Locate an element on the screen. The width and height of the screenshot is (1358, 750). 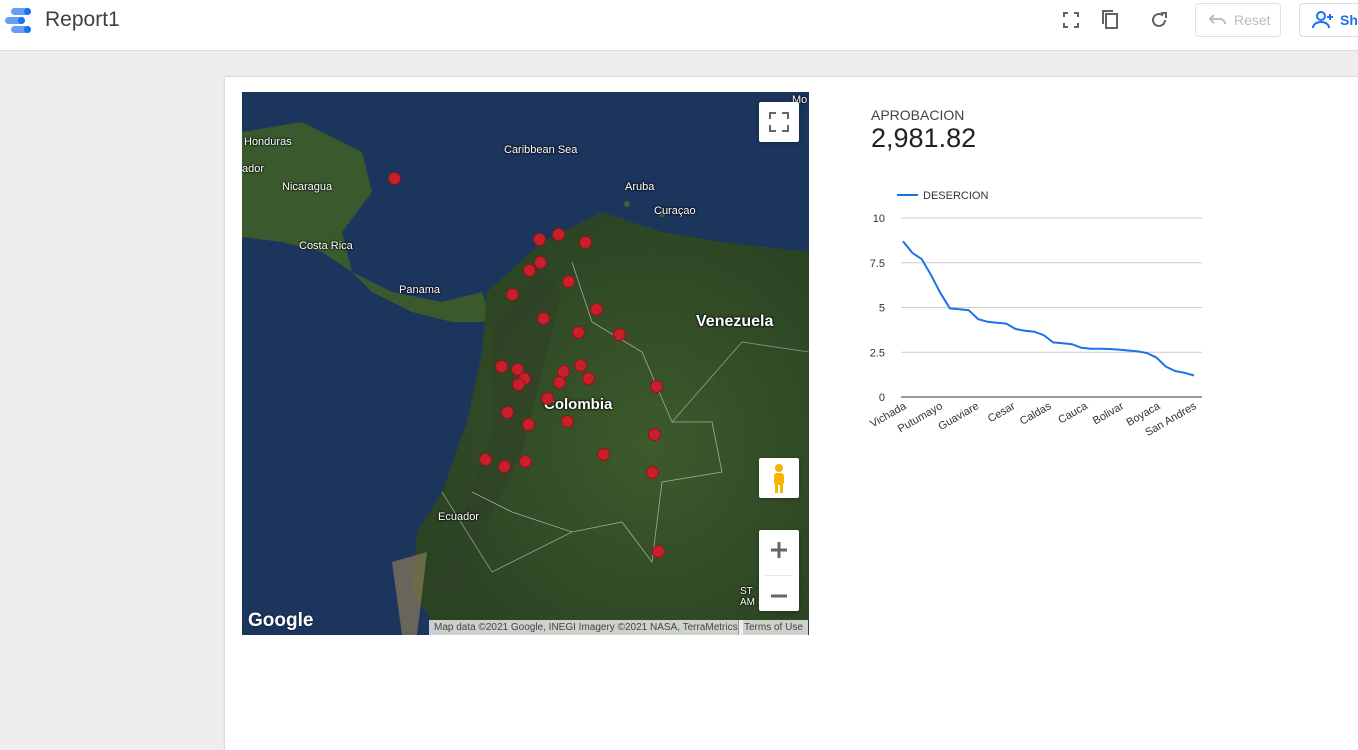
map-label-st-am: ST AM is located at coordinates (747, 597).